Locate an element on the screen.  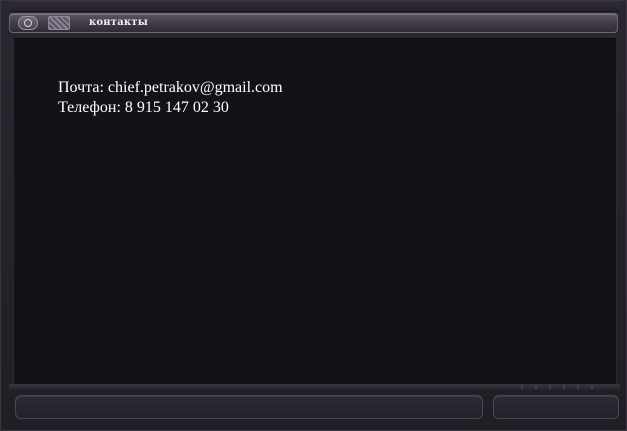
circle-menu-icon is located at coordinates (28, 23).